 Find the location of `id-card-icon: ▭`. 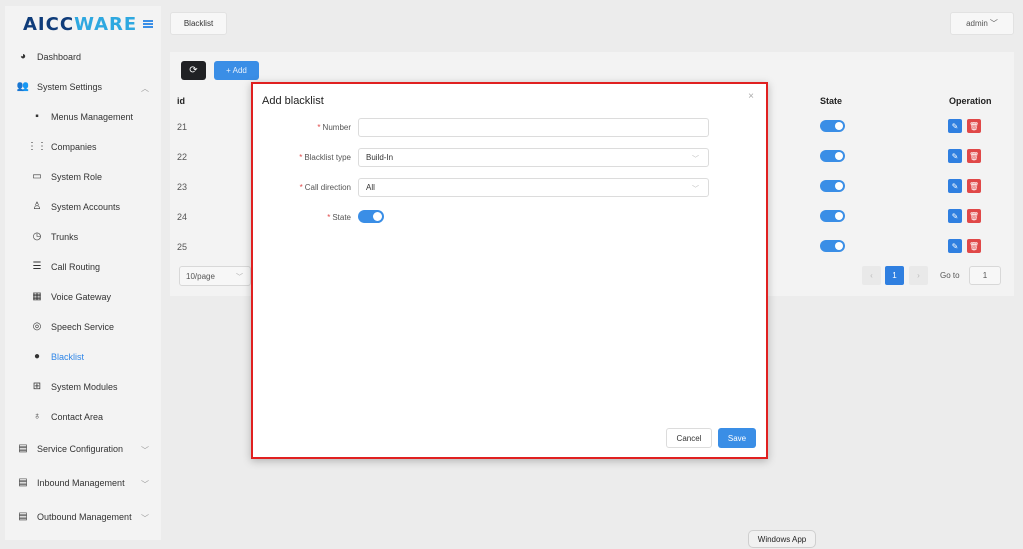

id-card-icon: ▭ is located at coordinates (37, 176).